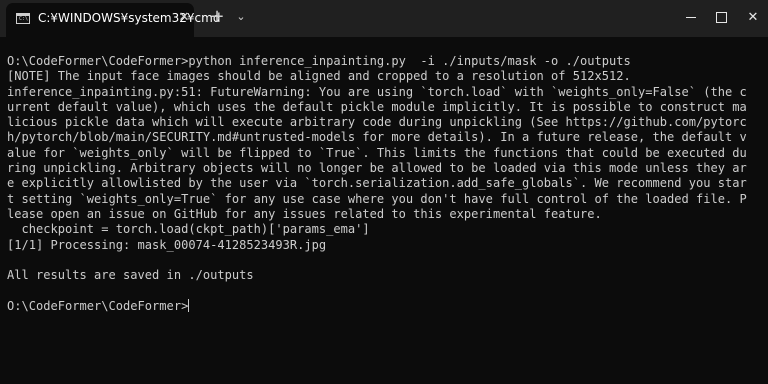 Image resolution: width=768 pixels, height=384 pixels. I want to click on new-tab-button: +, so click(217, 17).